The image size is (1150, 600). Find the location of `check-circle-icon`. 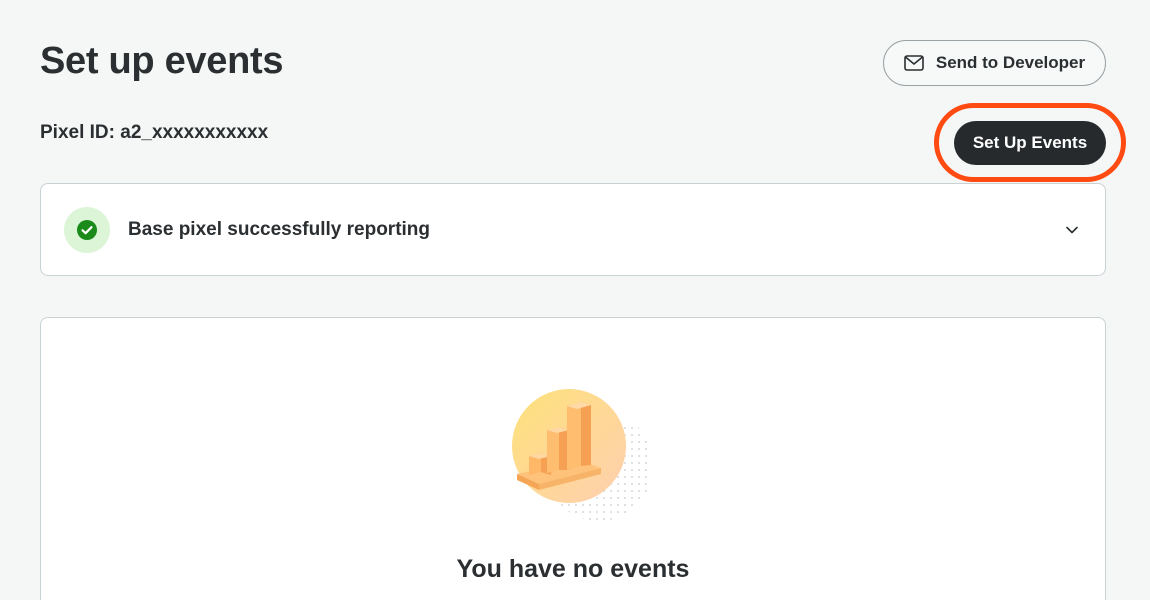

check-circle-icon is located at coordinates (87, 229).